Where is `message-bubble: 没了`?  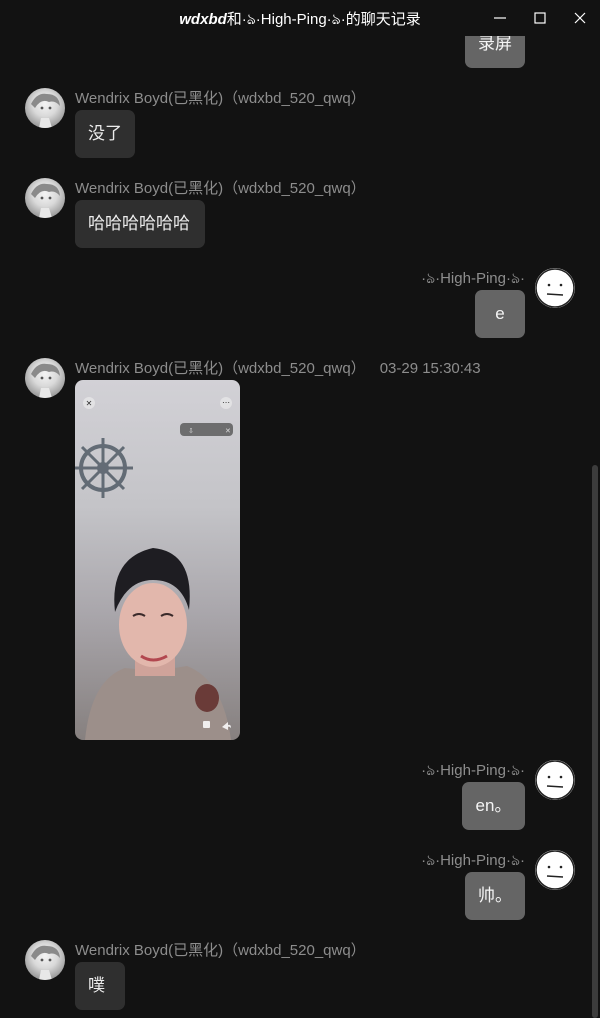 message-bubble: 没了 is located at coordinates (105, 134).